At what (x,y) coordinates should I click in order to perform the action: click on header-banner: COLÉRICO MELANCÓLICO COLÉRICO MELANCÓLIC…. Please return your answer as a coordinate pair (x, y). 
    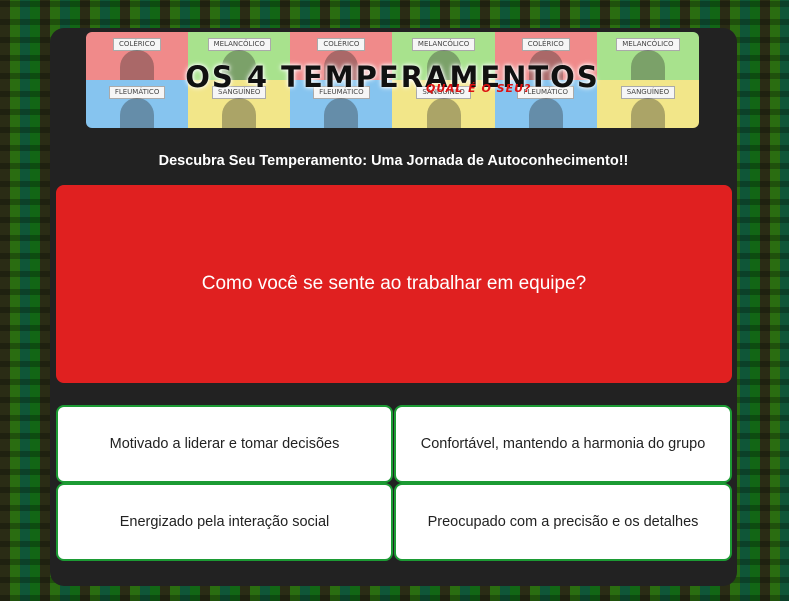
    Looking at the image, I should click on (392, 80).